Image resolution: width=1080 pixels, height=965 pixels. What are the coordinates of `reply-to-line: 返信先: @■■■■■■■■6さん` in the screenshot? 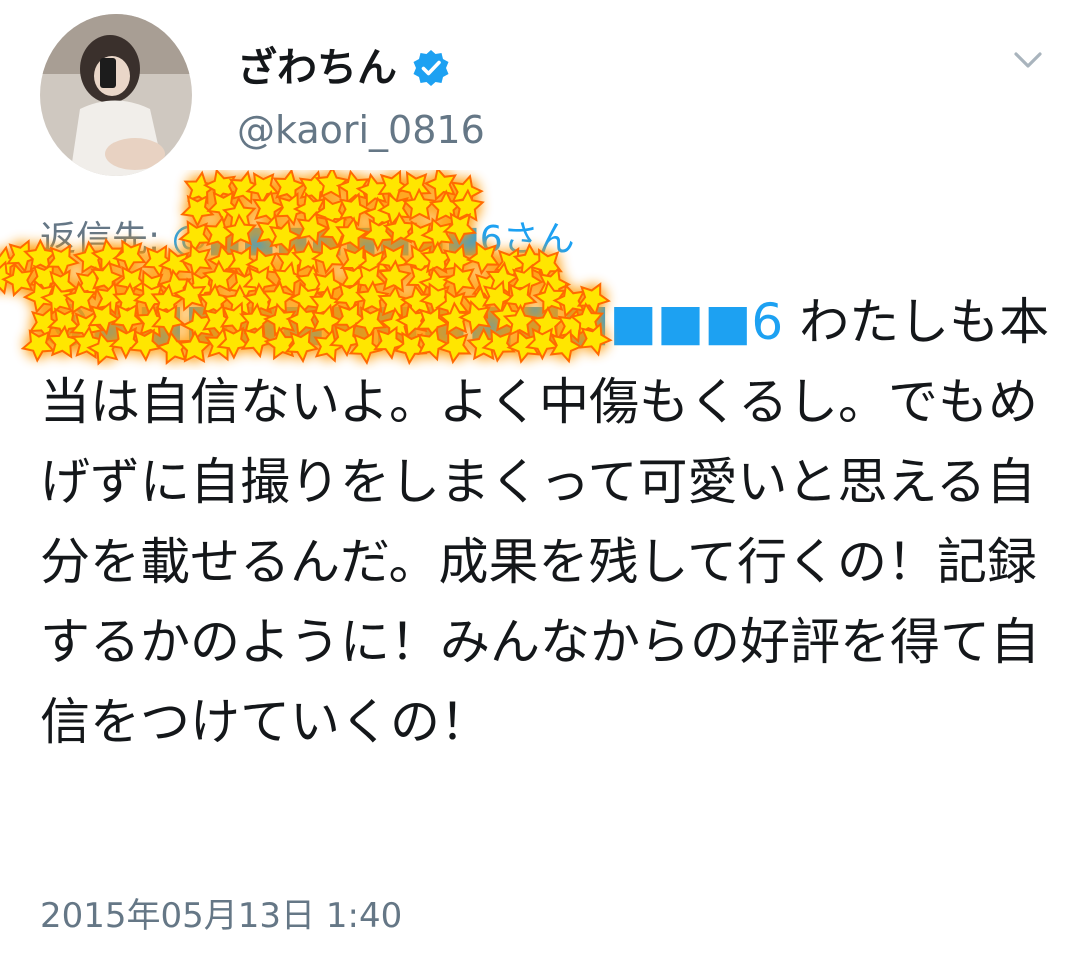 It's located at (307, 240).